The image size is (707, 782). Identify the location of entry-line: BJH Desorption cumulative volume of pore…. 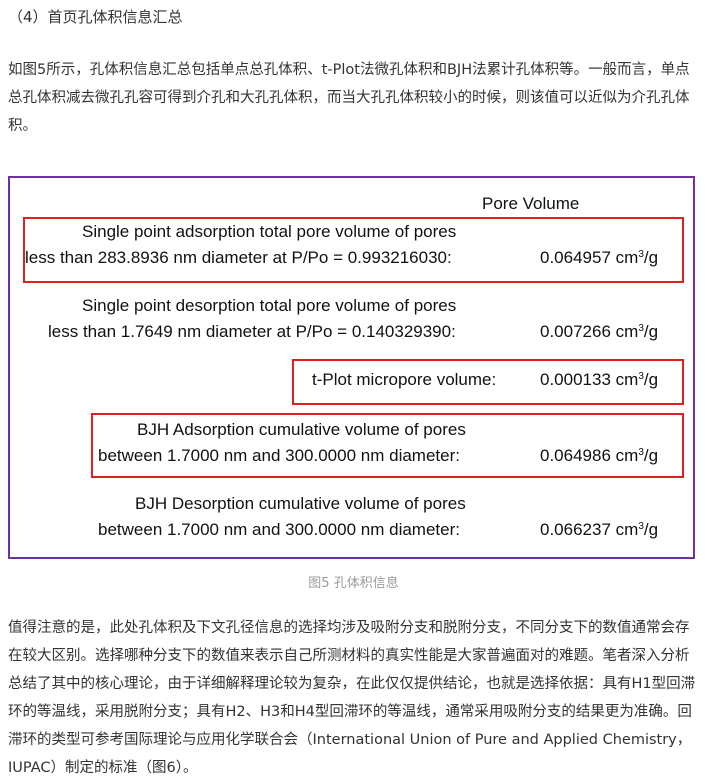
(300, 503).